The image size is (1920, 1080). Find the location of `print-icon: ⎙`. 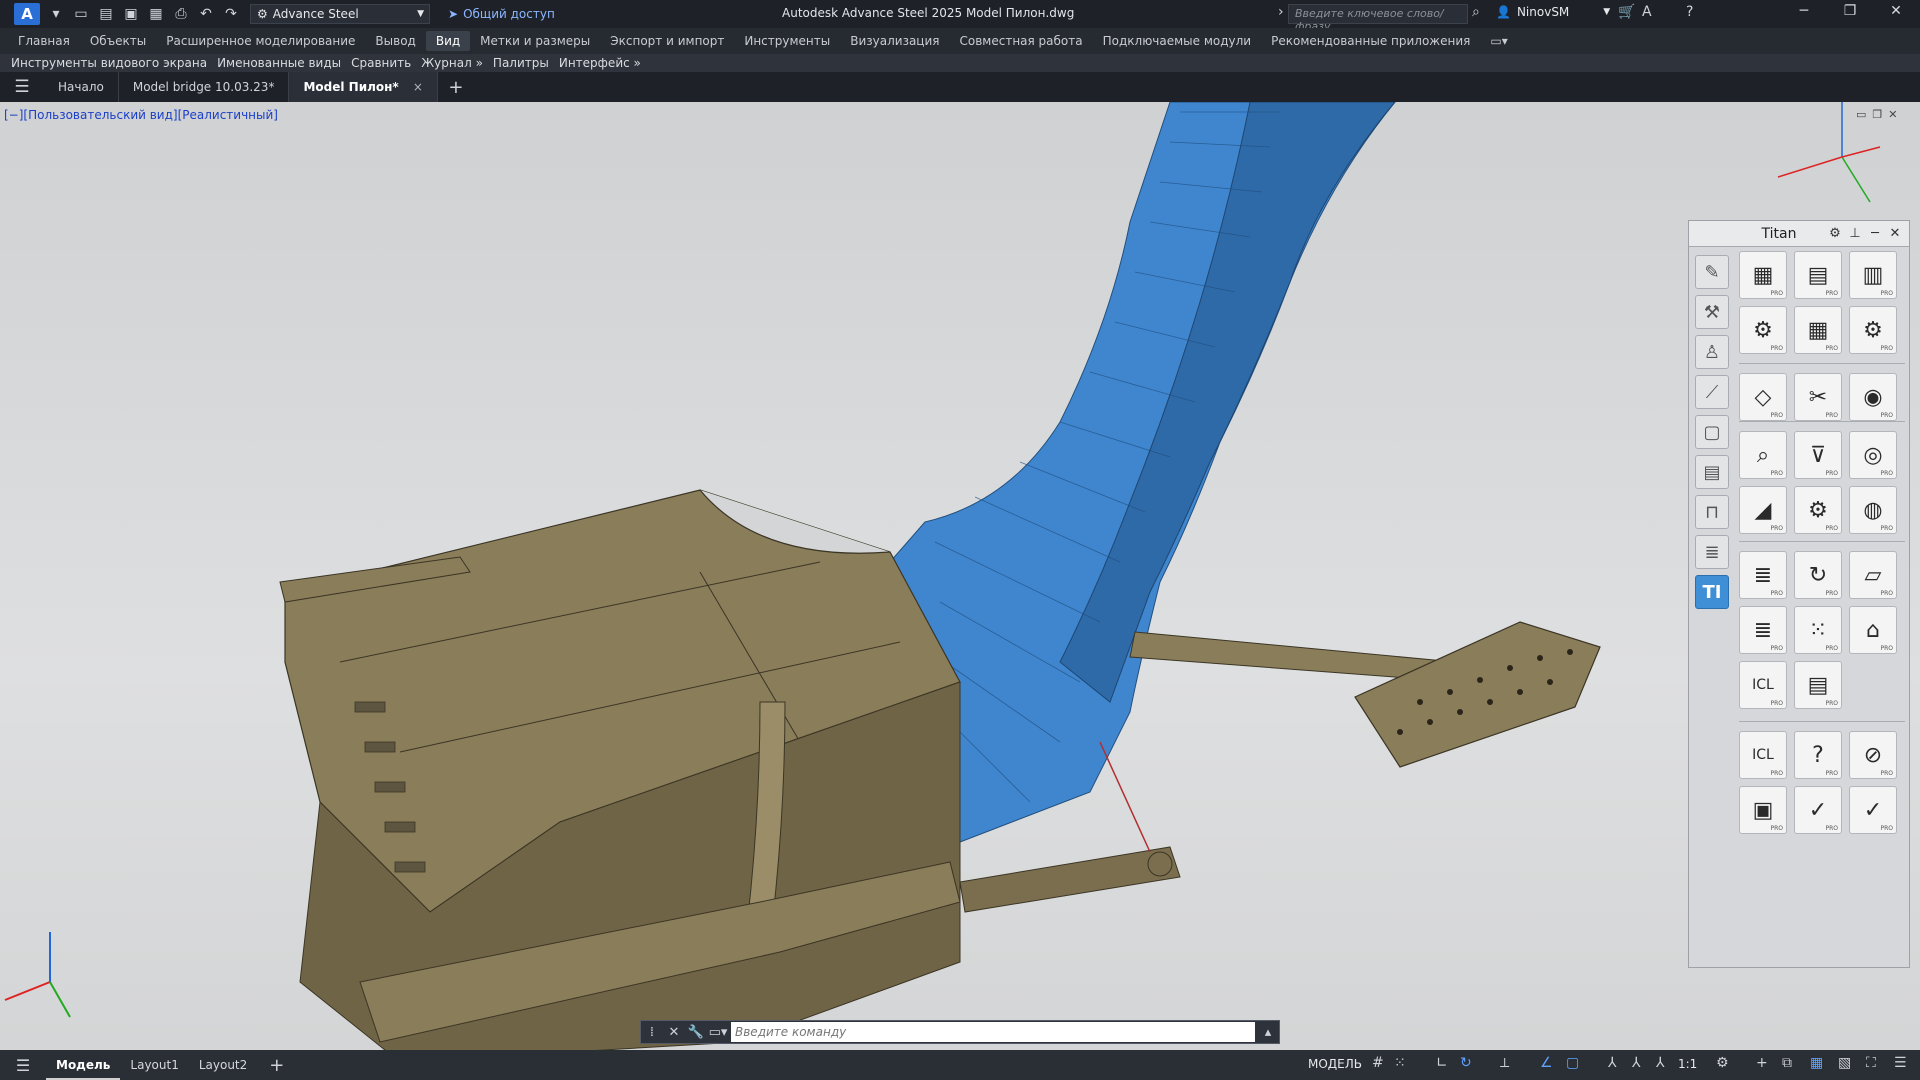

print-icon: ⎙ is located at coordinates (181, 14).